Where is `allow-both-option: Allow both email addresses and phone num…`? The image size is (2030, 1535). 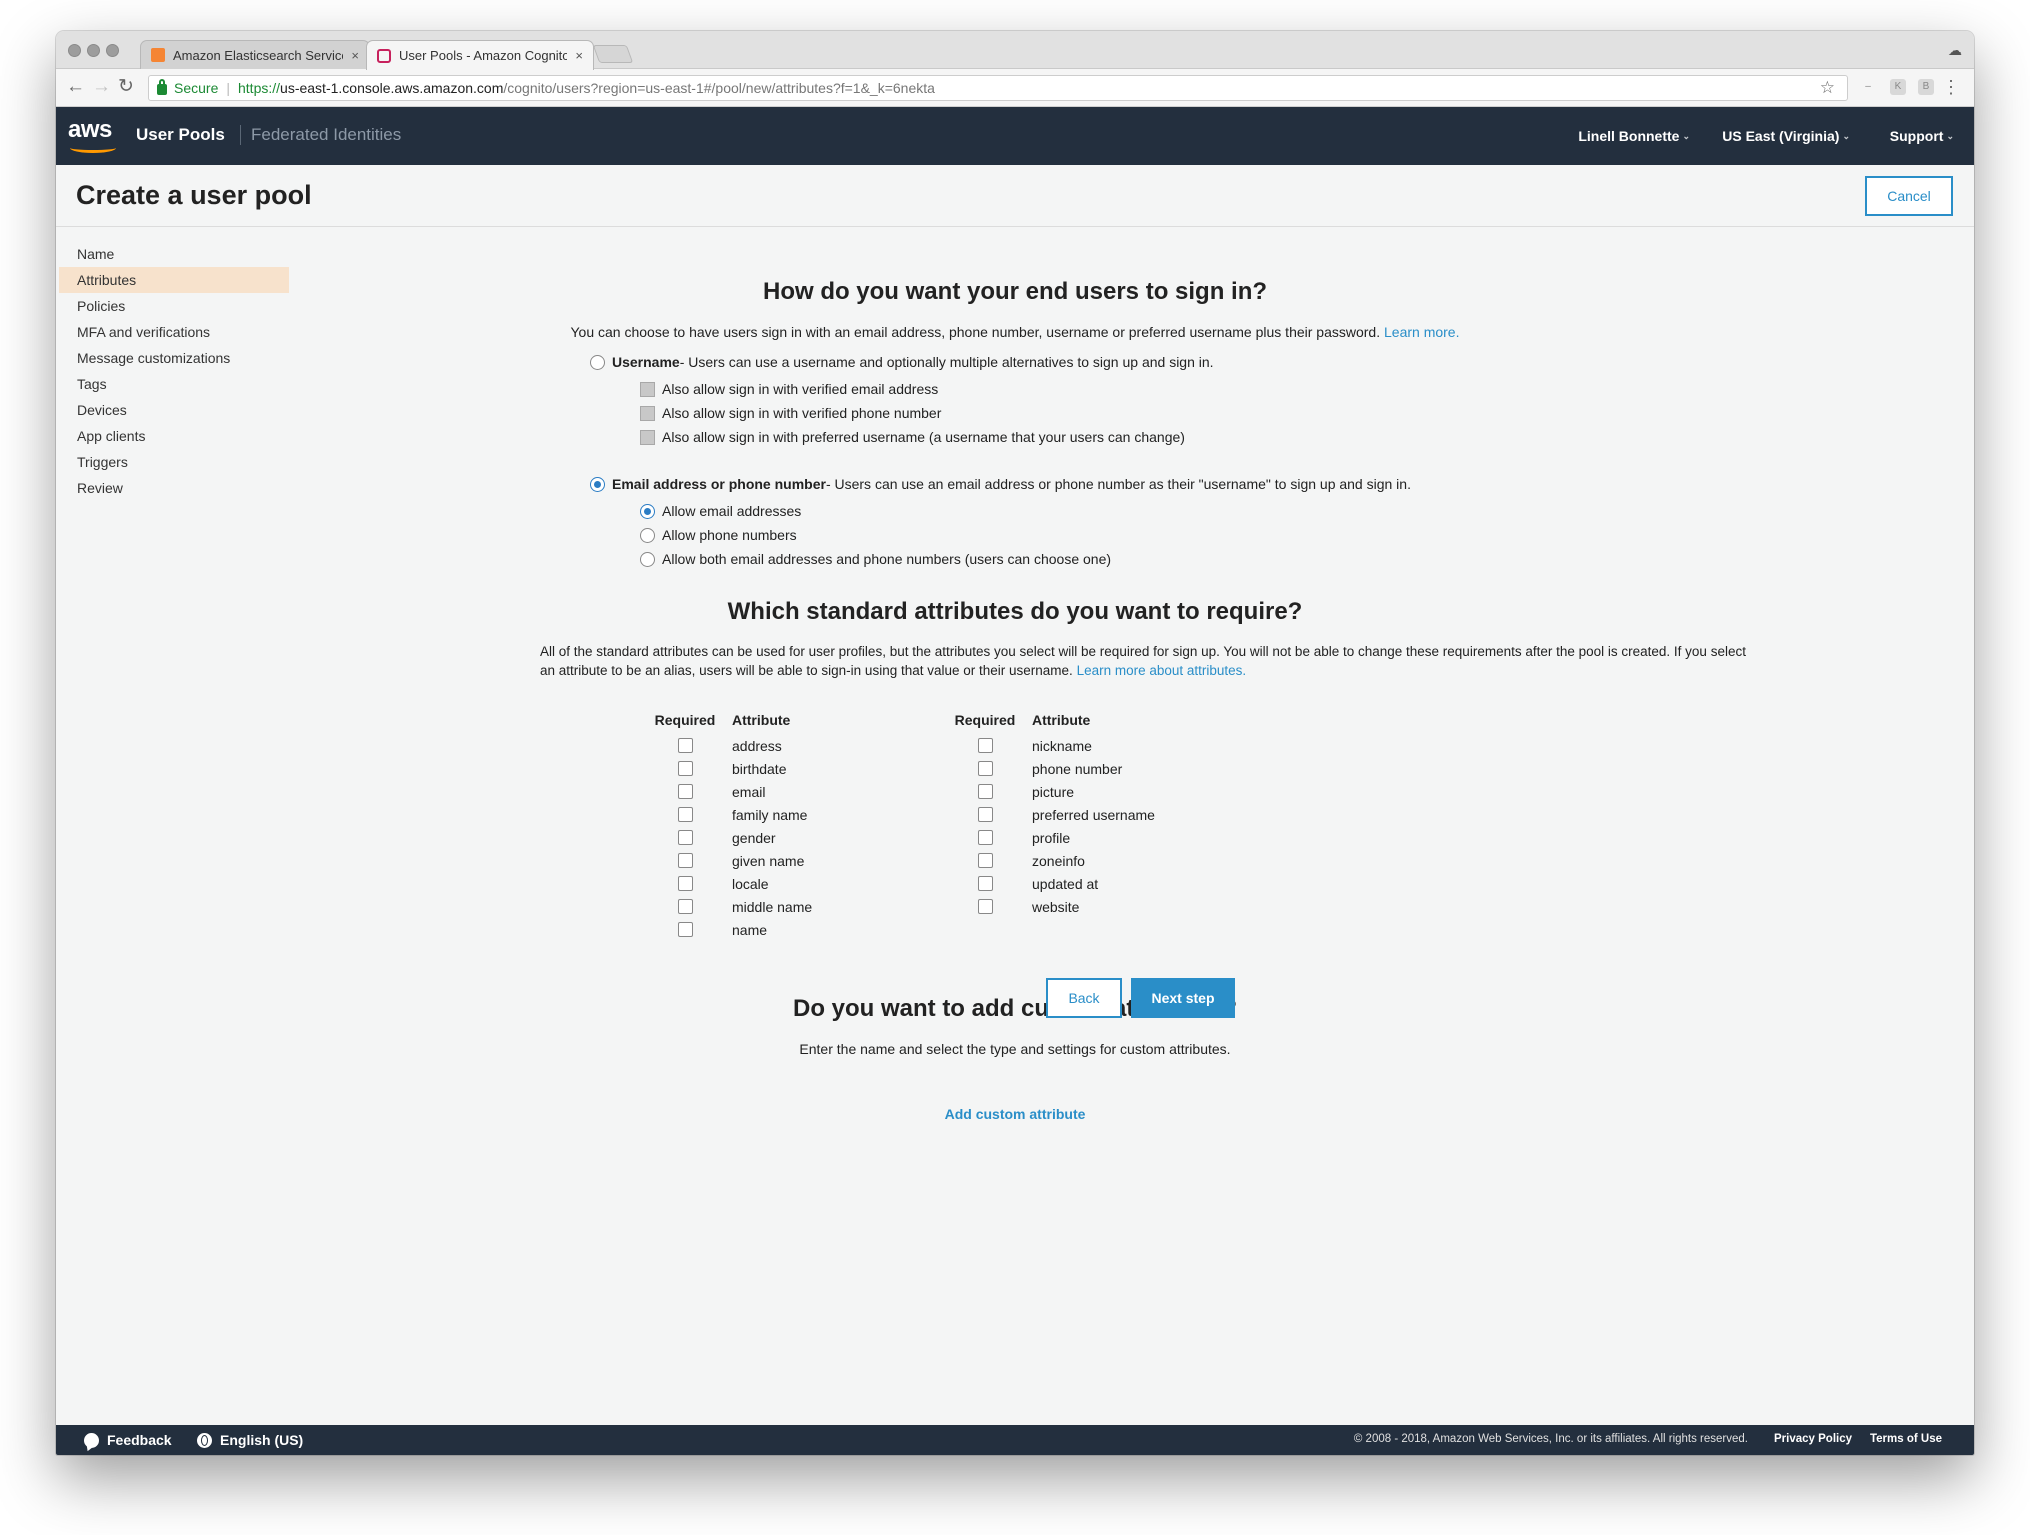 allow-both-option: Allow both email addresses and phone num… is located at coordinates (875, 559).